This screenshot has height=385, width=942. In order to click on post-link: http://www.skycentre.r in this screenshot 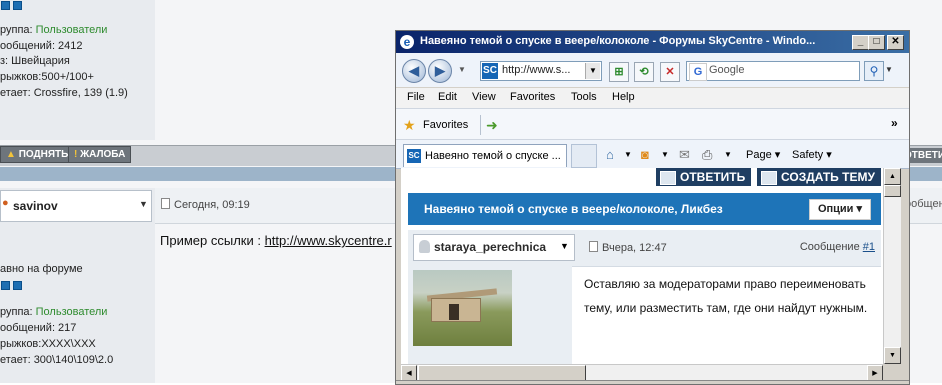, I will do `click(328, 240)`.